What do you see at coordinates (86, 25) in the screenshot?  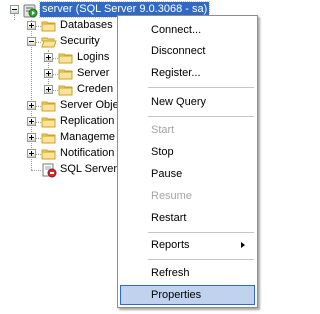 I see `tree-node-databases: Databases` at bounding box center [86, 25].